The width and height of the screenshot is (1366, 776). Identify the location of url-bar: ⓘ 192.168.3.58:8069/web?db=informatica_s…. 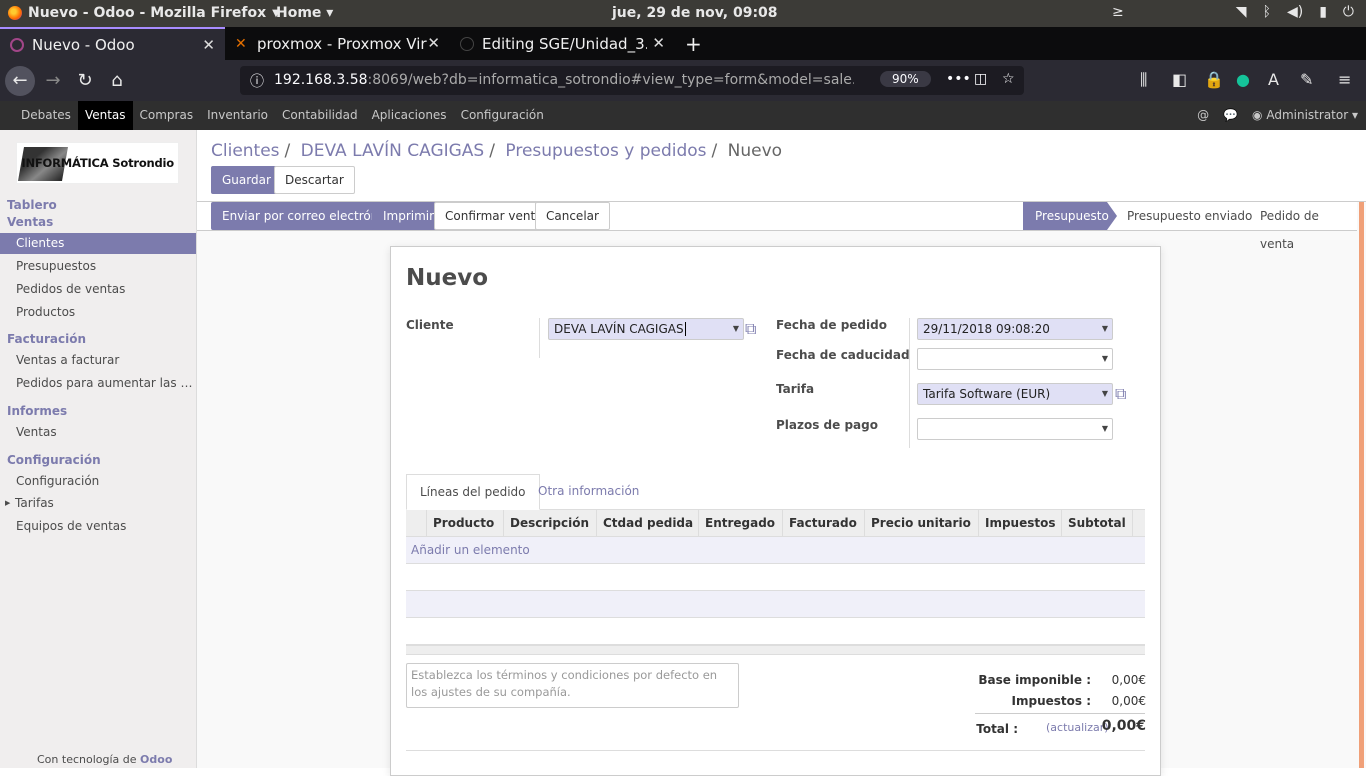
(632, 80).